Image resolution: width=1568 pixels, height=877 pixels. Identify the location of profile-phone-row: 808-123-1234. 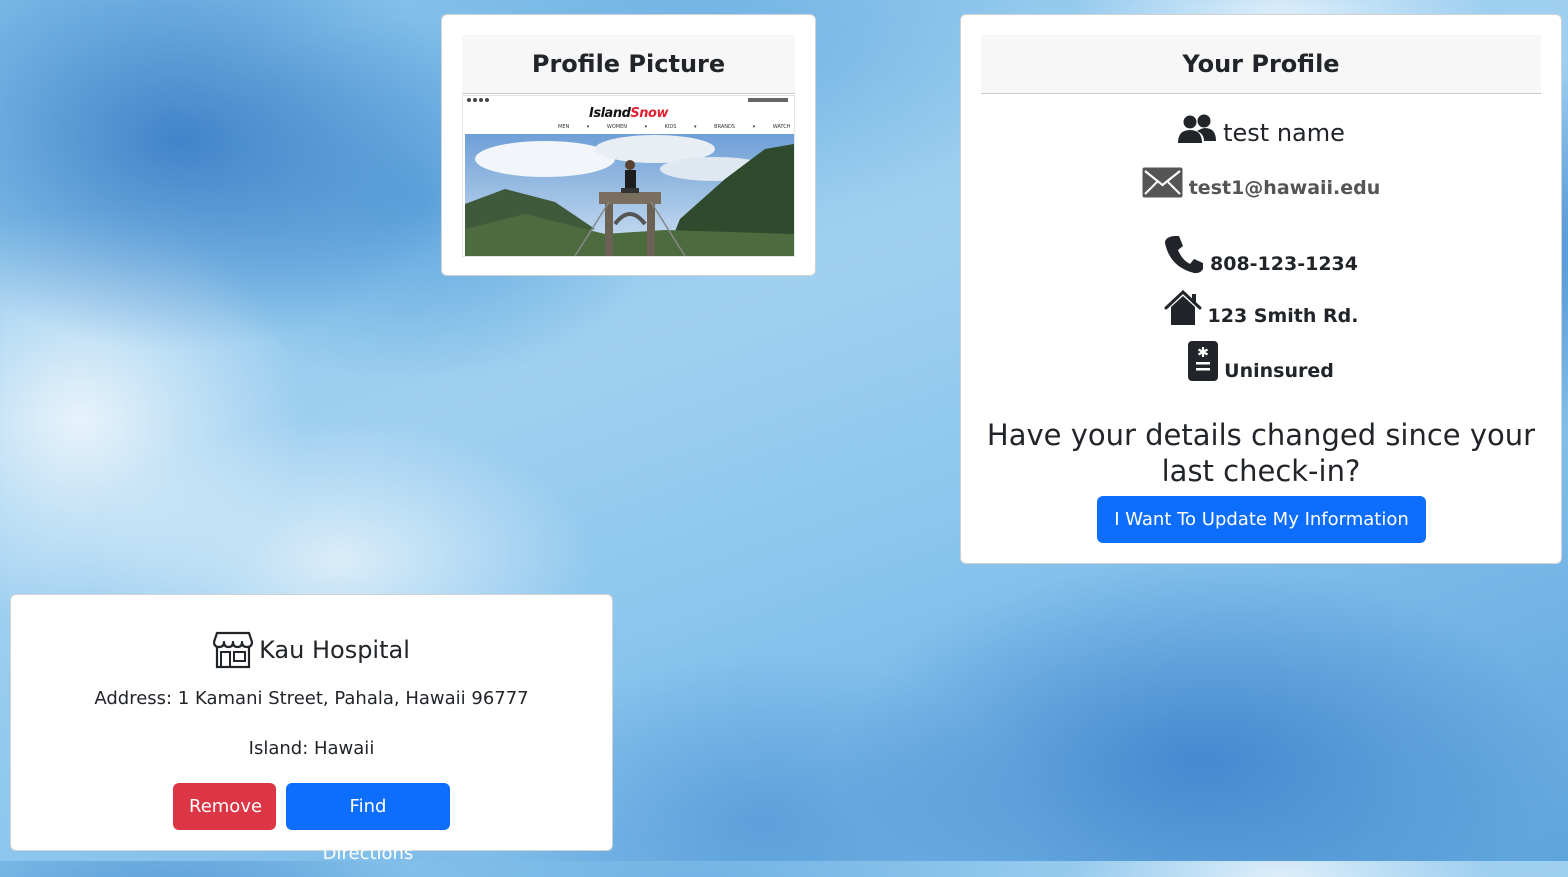
(1261, 254).